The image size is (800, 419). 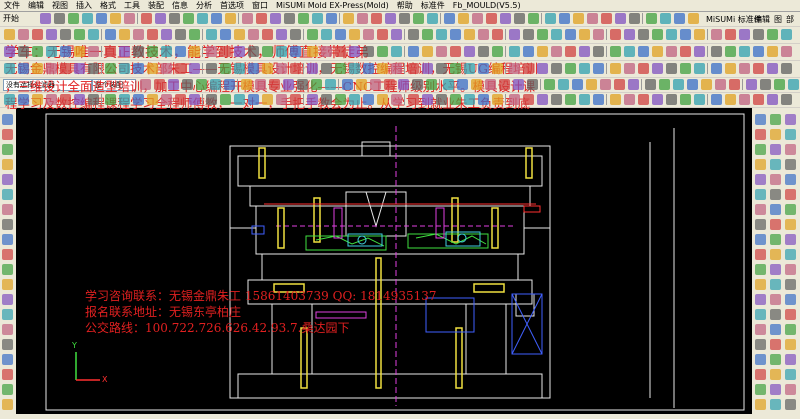 I want to click on menu-item-3: 插入, so click(x=84, y=5).